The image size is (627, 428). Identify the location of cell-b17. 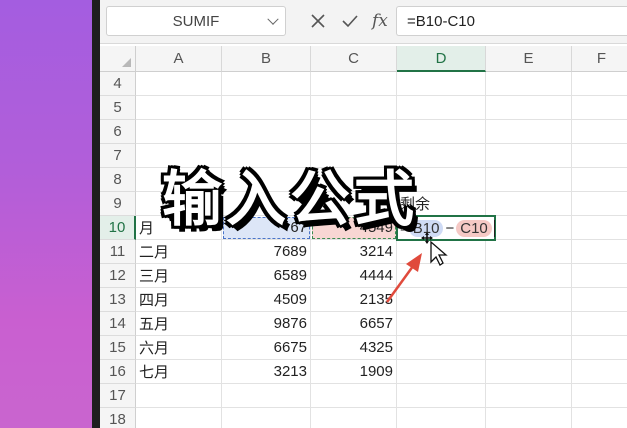
(266, 396).